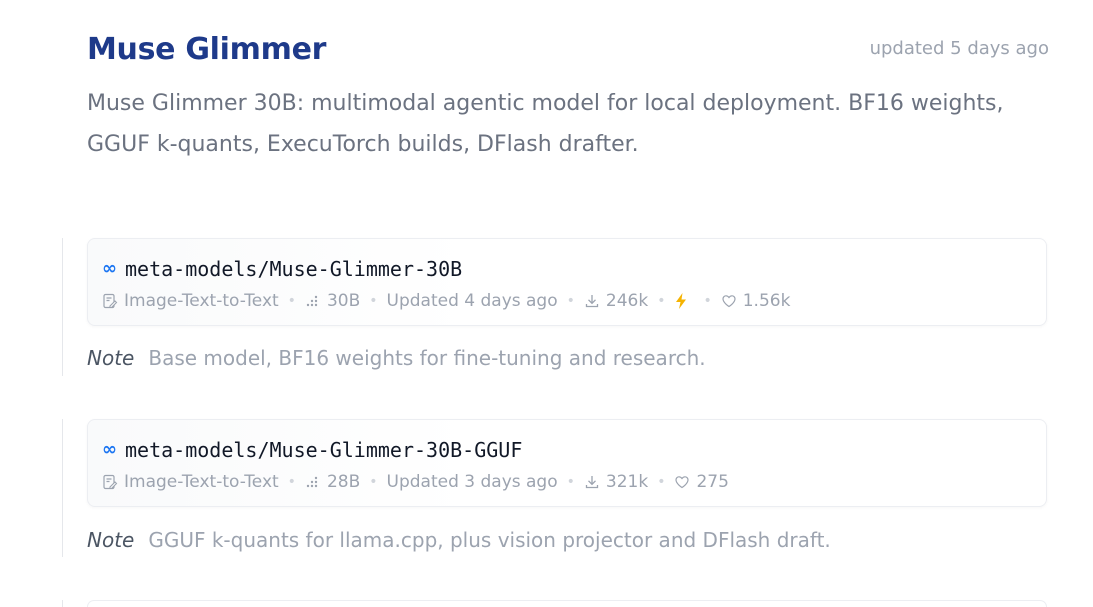 The width and height of the screenshot is (1093, 607). What do you see at coordinates (343, 301) in the screenshot?
I see `params-label: 30B` at bounding box center [343, 301].